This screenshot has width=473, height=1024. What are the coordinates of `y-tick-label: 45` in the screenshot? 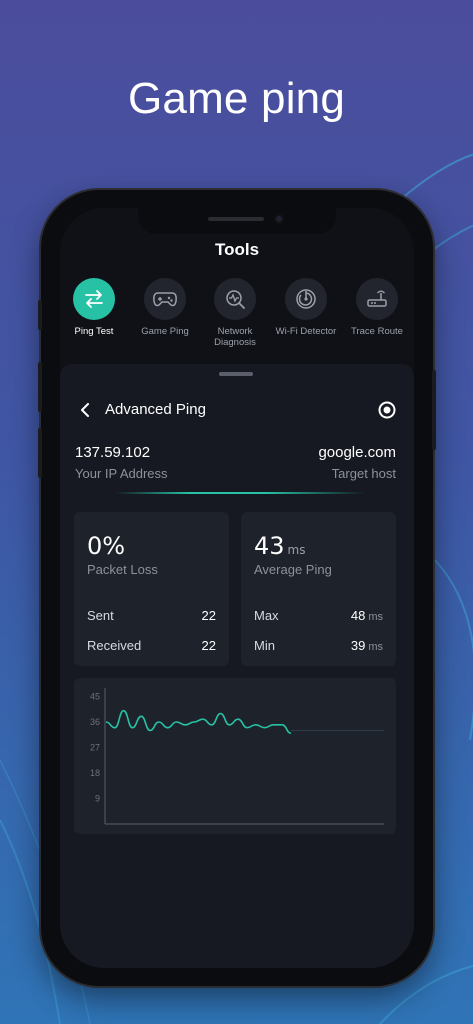 It's located at (95, 697).